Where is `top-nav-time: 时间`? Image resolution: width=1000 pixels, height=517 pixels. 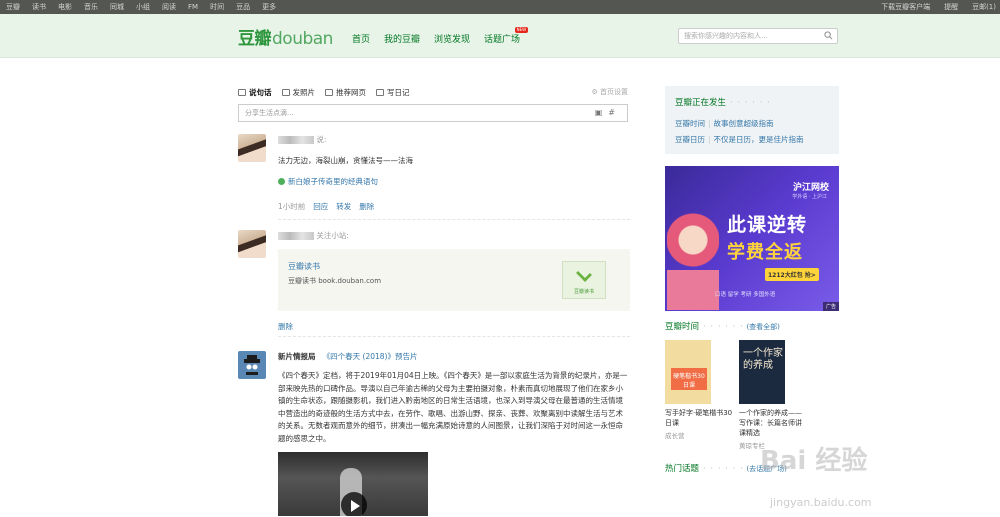
top-nav-time: 时间 is located at coordinates (217, 7).